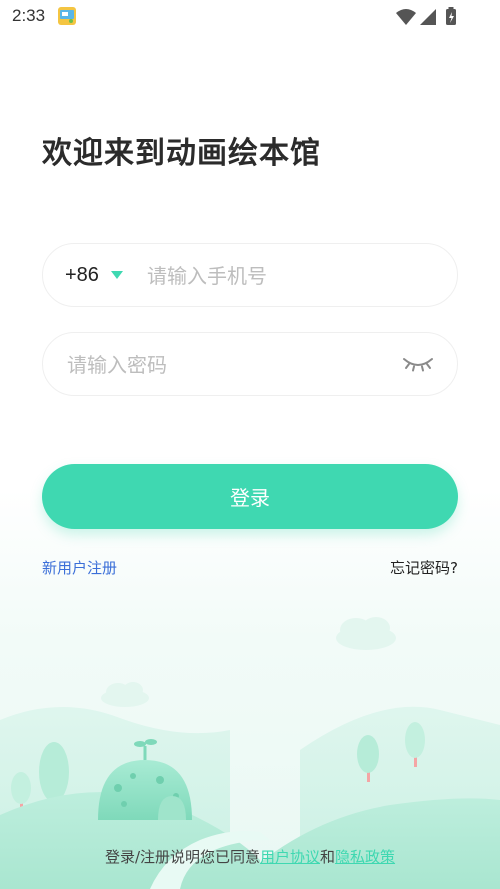 The image size is (500, 889). Describe the element at coordinates (227, 365) in the screenshot. I see `password-input` at that location.